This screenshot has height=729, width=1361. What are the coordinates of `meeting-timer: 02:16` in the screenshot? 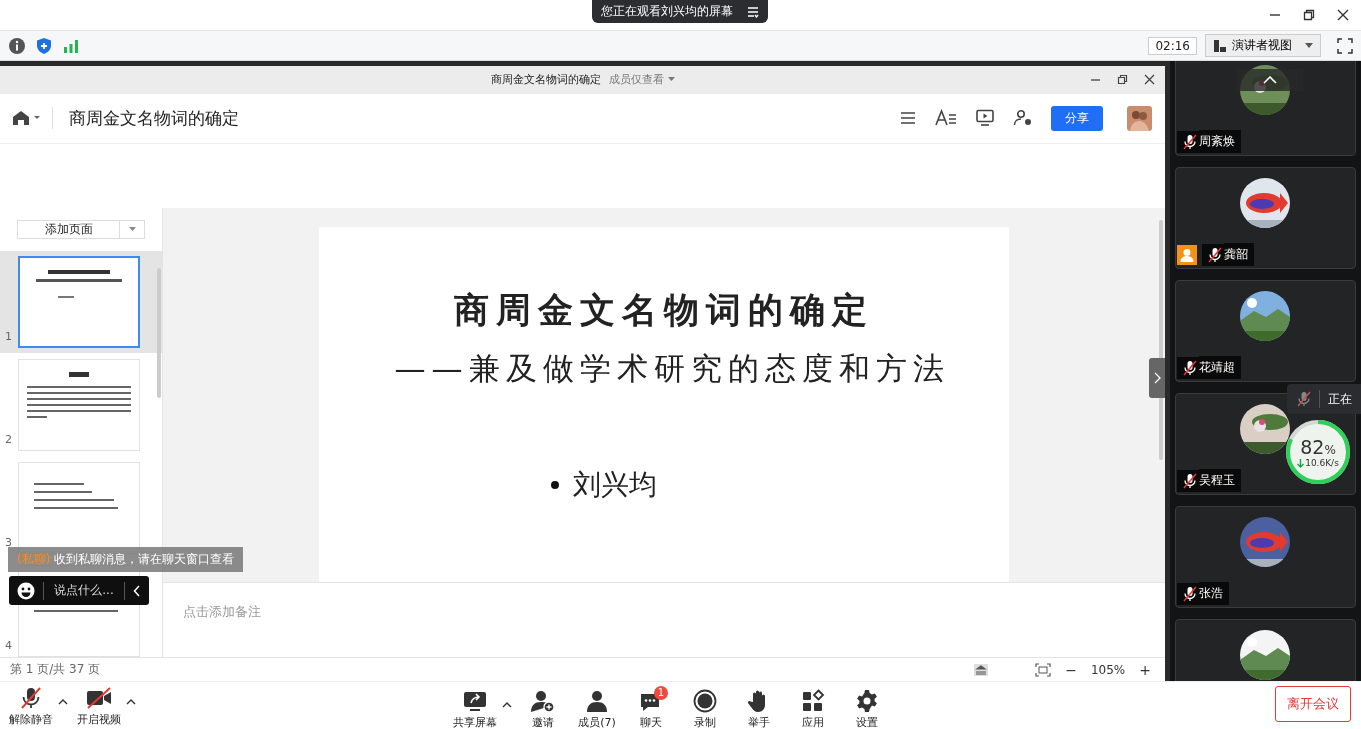 It's located at (1172, 45).